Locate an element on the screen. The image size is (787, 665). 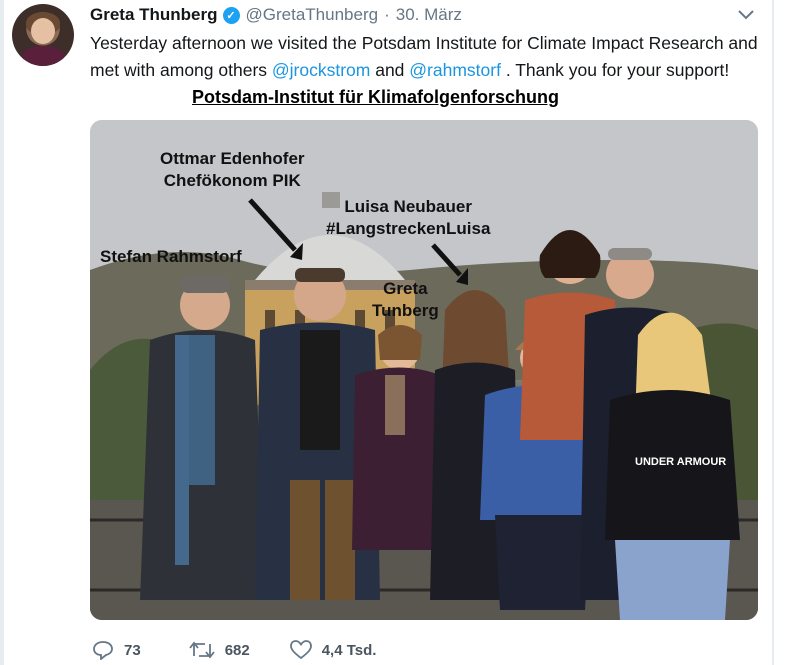
like-count: 4,4 Tsd. is located at coordinates (349, 650).